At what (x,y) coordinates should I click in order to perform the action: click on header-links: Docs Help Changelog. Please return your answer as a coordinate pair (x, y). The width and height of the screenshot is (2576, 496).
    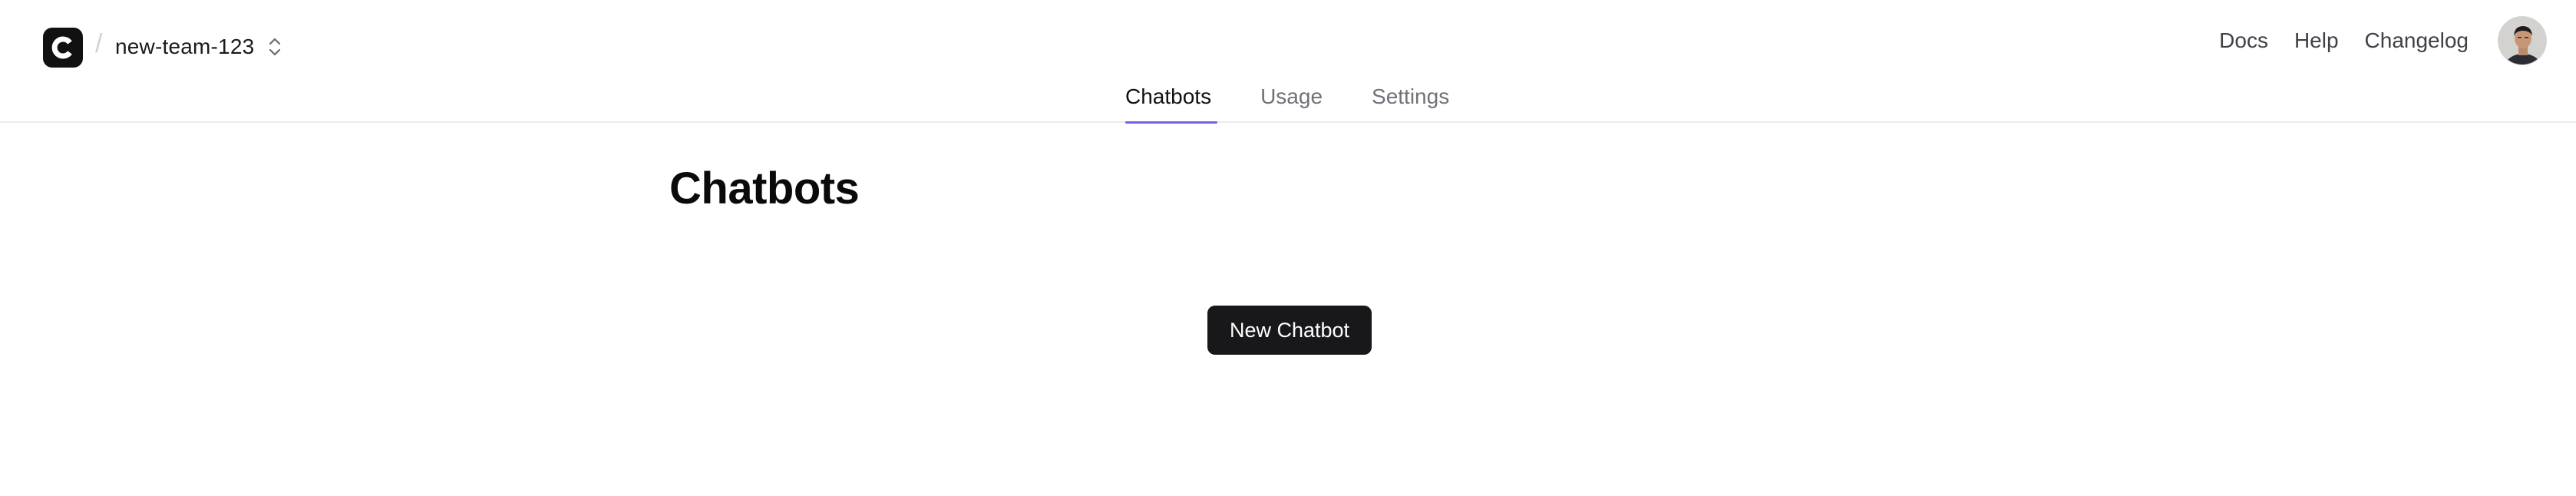
    Looking at the image, I should click on (2383, 40).